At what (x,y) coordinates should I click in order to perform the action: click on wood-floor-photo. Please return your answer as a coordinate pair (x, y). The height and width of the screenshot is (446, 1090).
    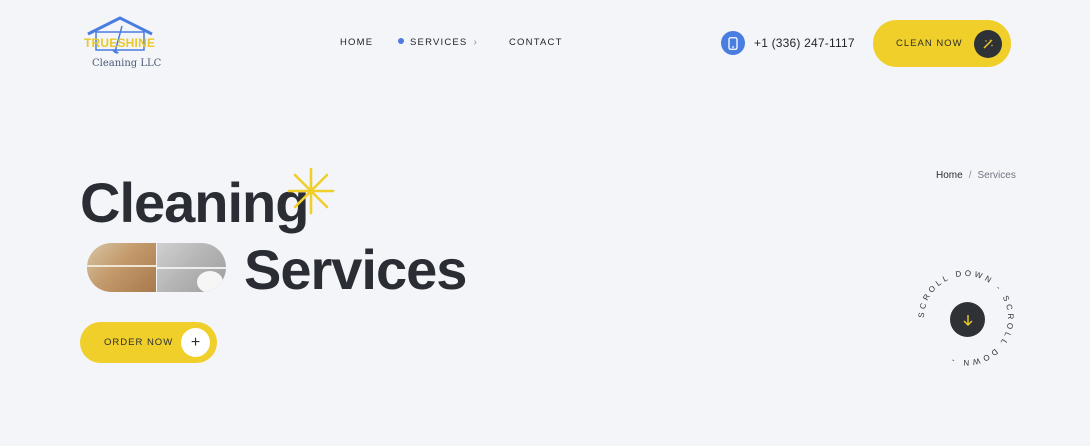
    Looking at the image, I should click on (121, 267).